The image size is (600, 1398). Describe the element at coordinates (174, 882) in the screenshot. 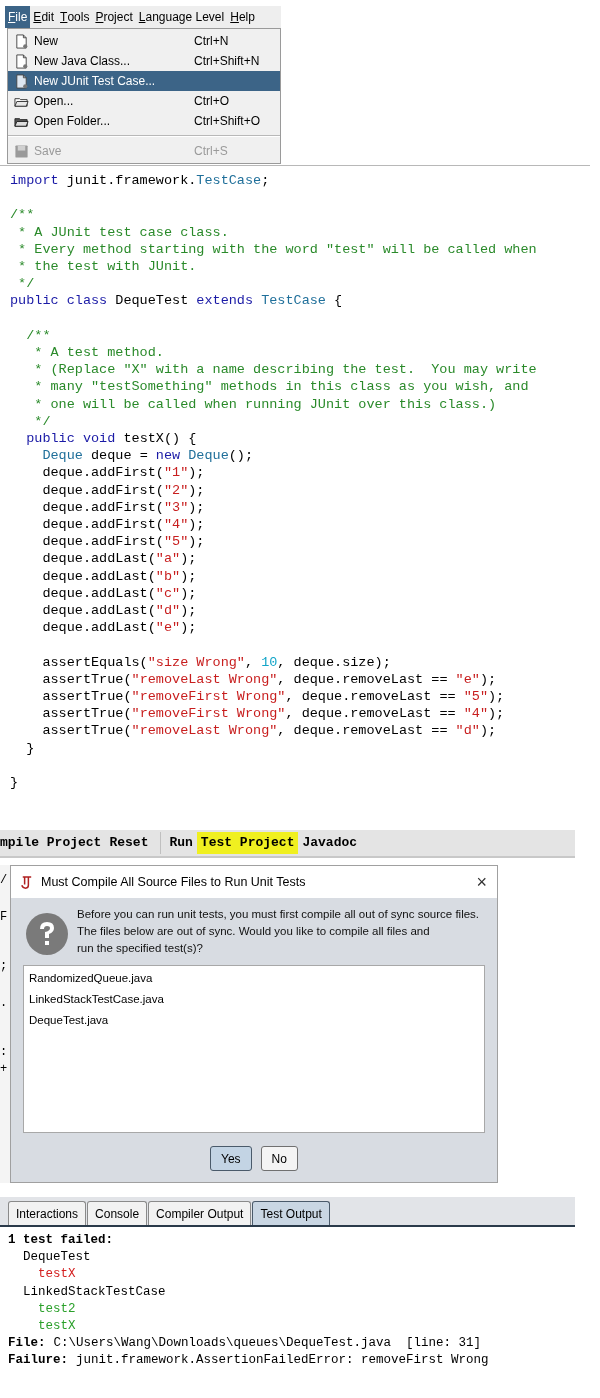

I see `window-title: Must Compile All Source Files to Run Unit Tests` at that location.